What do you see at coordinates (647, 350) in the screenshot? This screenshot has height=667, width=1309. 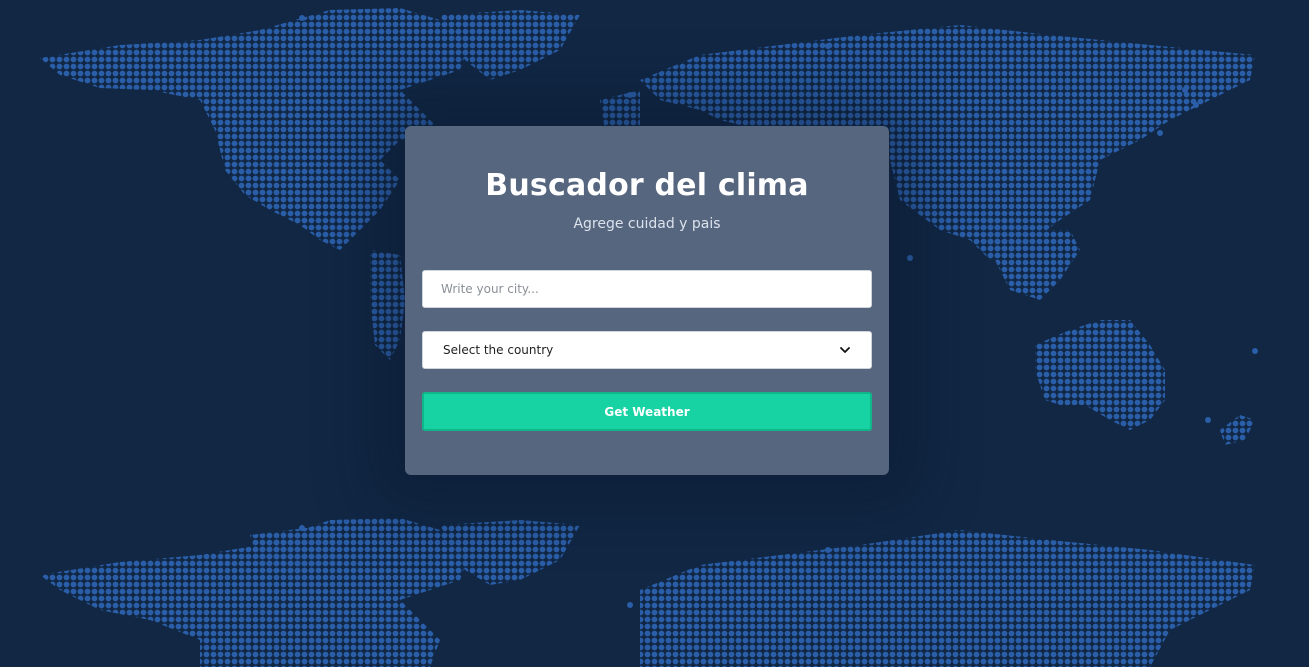 I see `country-select: Select the country` at bounding box center [647, 350].